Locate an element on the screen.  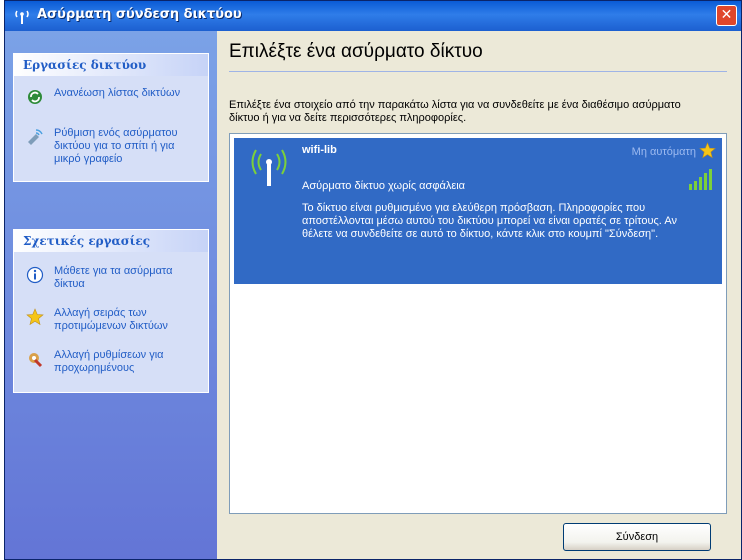
task-label: Ανανέωση λίστας δικτύων is located at coordinates (117, 93).